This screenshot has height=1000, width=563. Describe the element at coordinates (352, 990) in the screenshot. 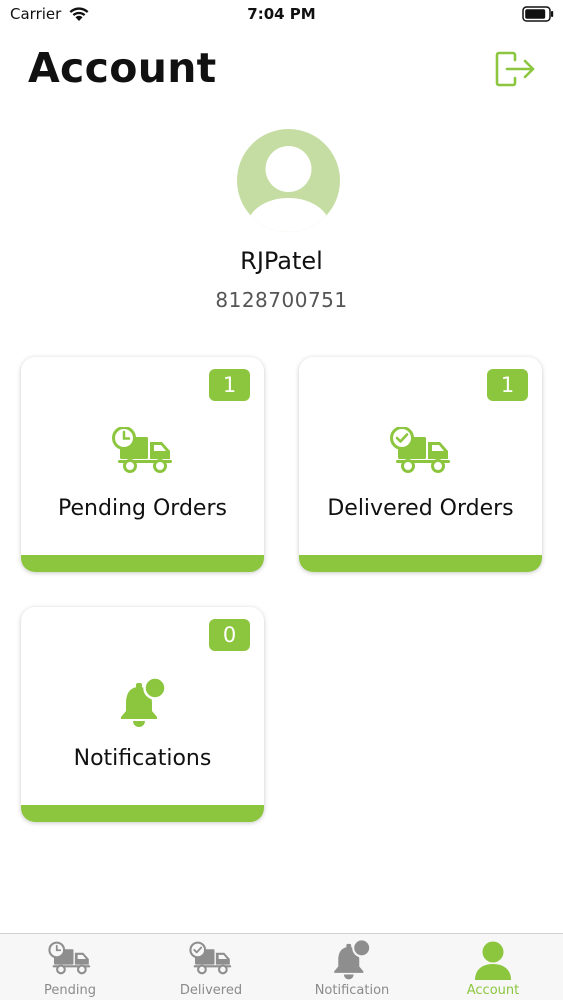

I see `tab-notification-label: Notification` at that location.